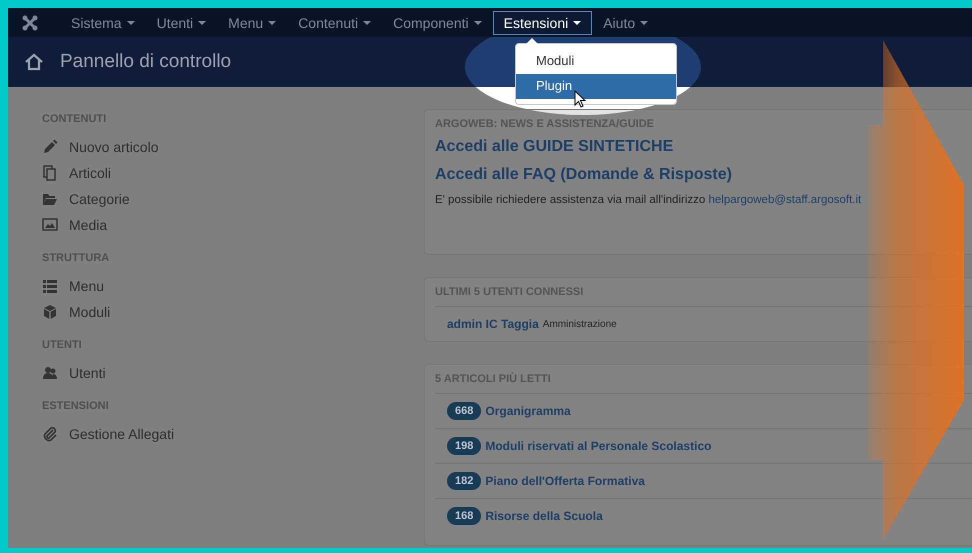 The image size is (972, 553). I want to click on copy-icon, so click(50, 173).